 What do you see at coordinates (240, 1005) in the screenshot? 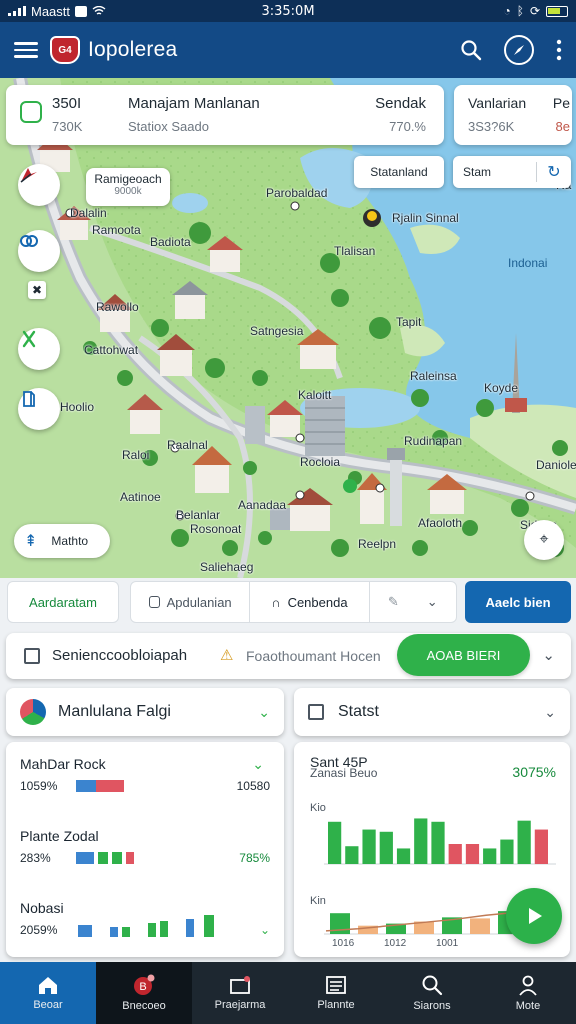
I see `nav-label: Praejarma` at bounding box center [240, 1005].